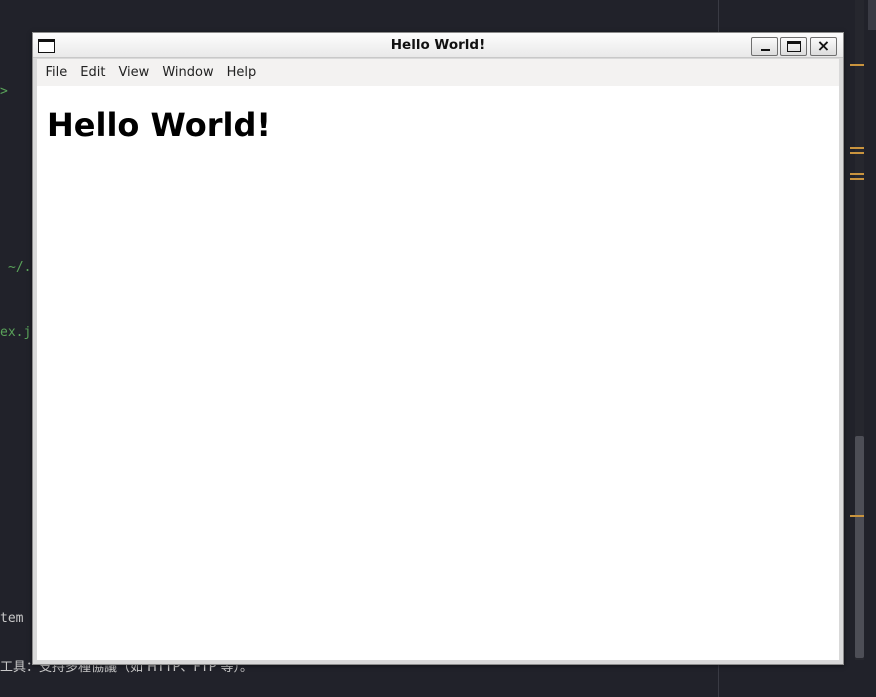 The width and height of the screenshot is (876, 697). Describe the element at coordinates (16, 332) in the screenshot. I see `code-fragment: ex.j` at that location.